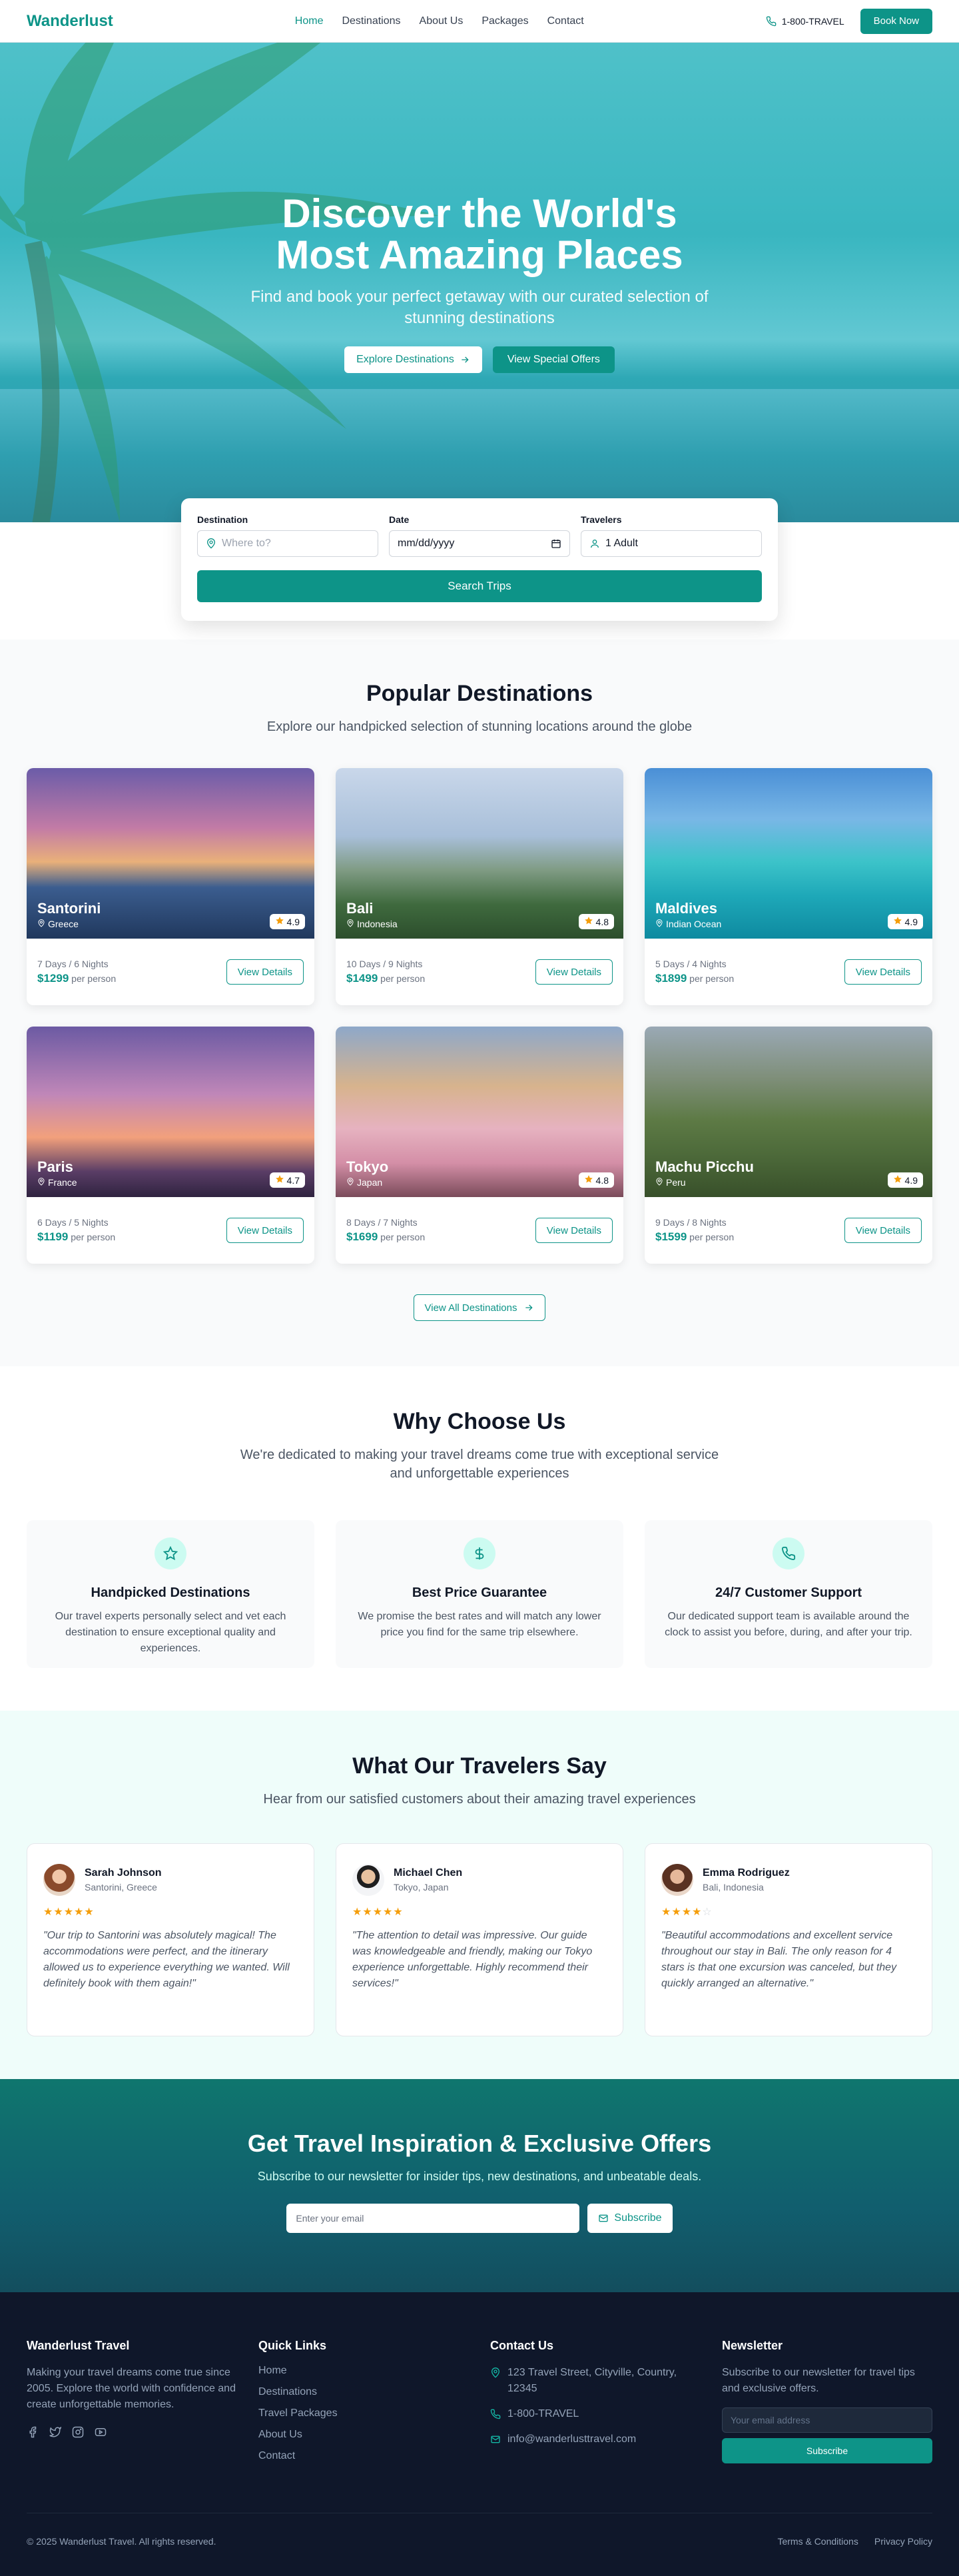  I want to click on rating-badge: 4.7, so click(287, 1180).